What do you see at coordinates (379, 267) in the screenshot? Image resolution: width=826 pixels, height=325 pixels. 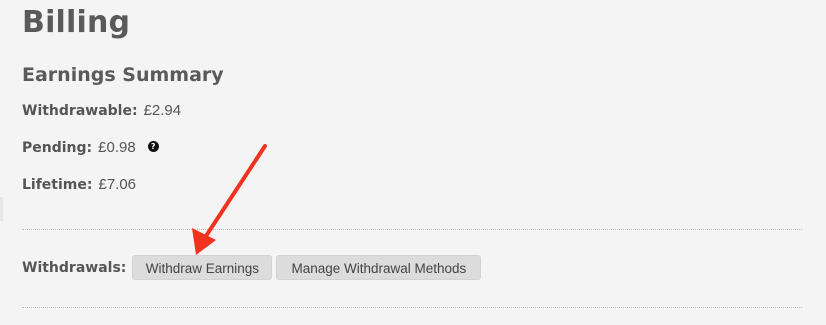 I see `manage-withdrawal-methods-button: Manage Withdrawal Methods` at bounding box center [379, 267].